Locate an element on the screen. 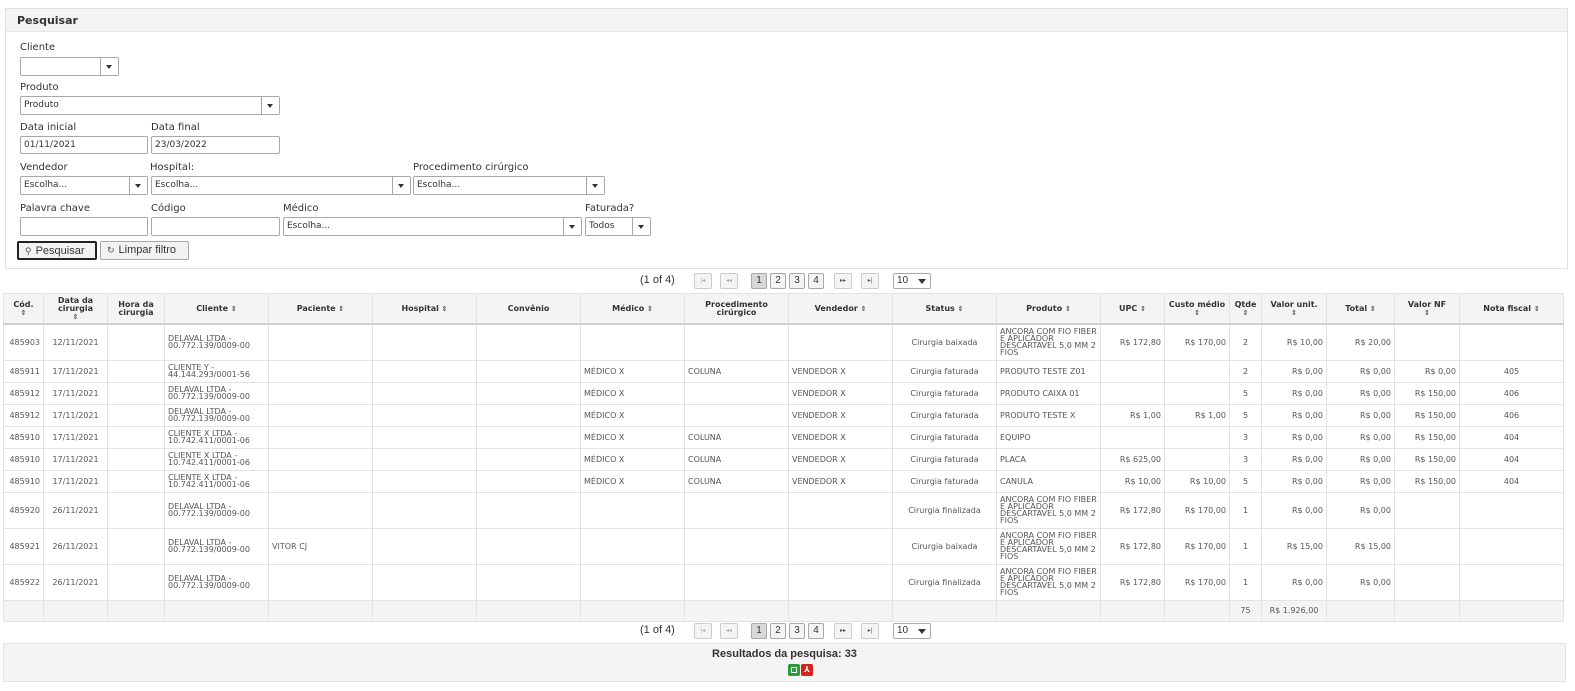 The height and width of the screenshot is (691, 1575). pesquisar-button: ⚲ Pesquisar is located at coordinates (57, 250).